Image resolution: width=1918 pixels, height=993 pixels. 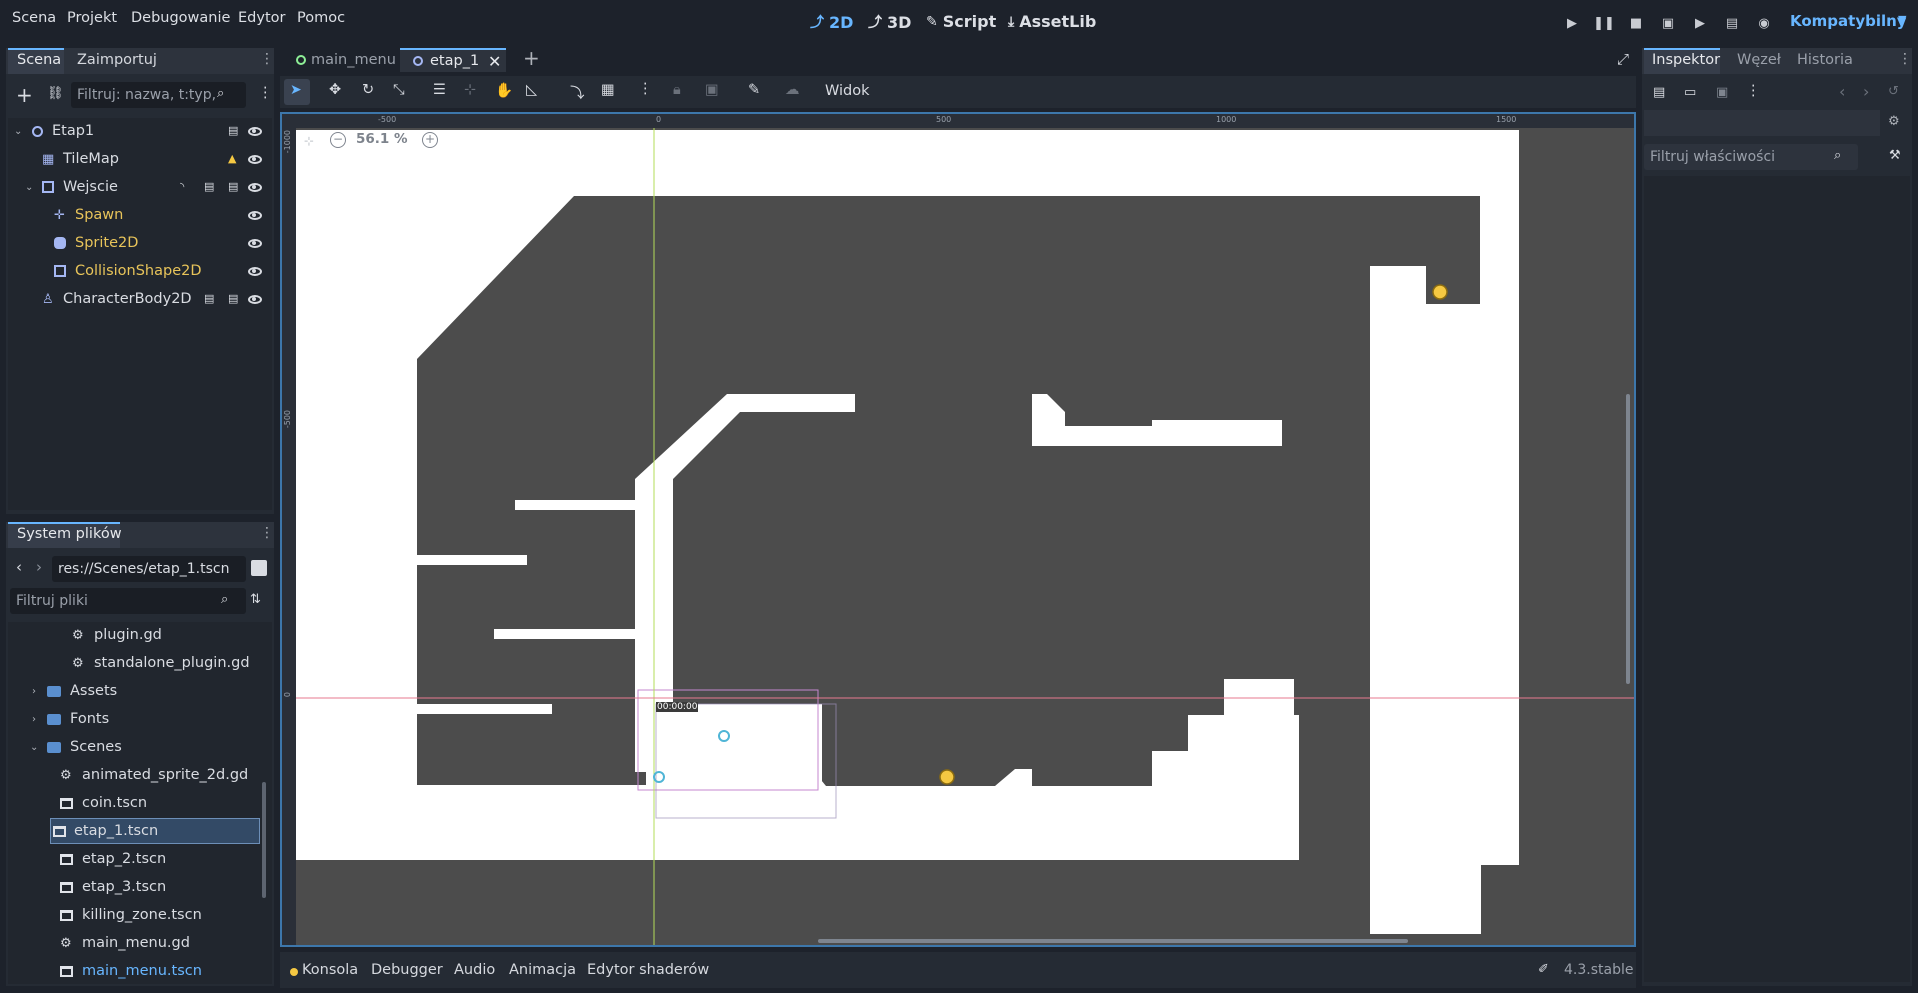 I want to click on file-item: coin.tscn, so click(x=141, y=803).